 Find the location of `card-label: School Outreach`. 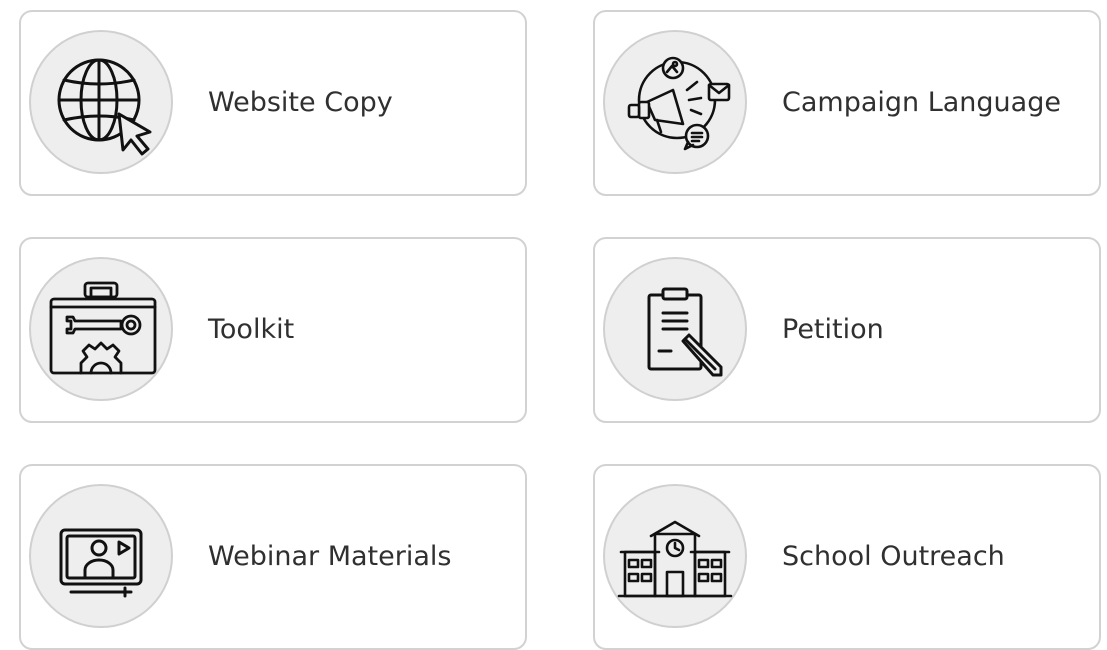

card-label: School Outreach is located at coordinates (893, 556).